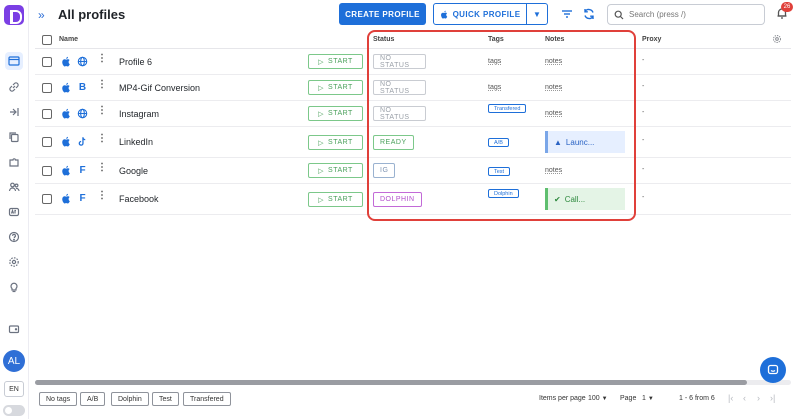 The image size is (800, 419). What do you see at coordinates (480, 14) in the screenshot?
I see `quick-profile-button: QUICK PROFILE` at bounding box center [480, 14].